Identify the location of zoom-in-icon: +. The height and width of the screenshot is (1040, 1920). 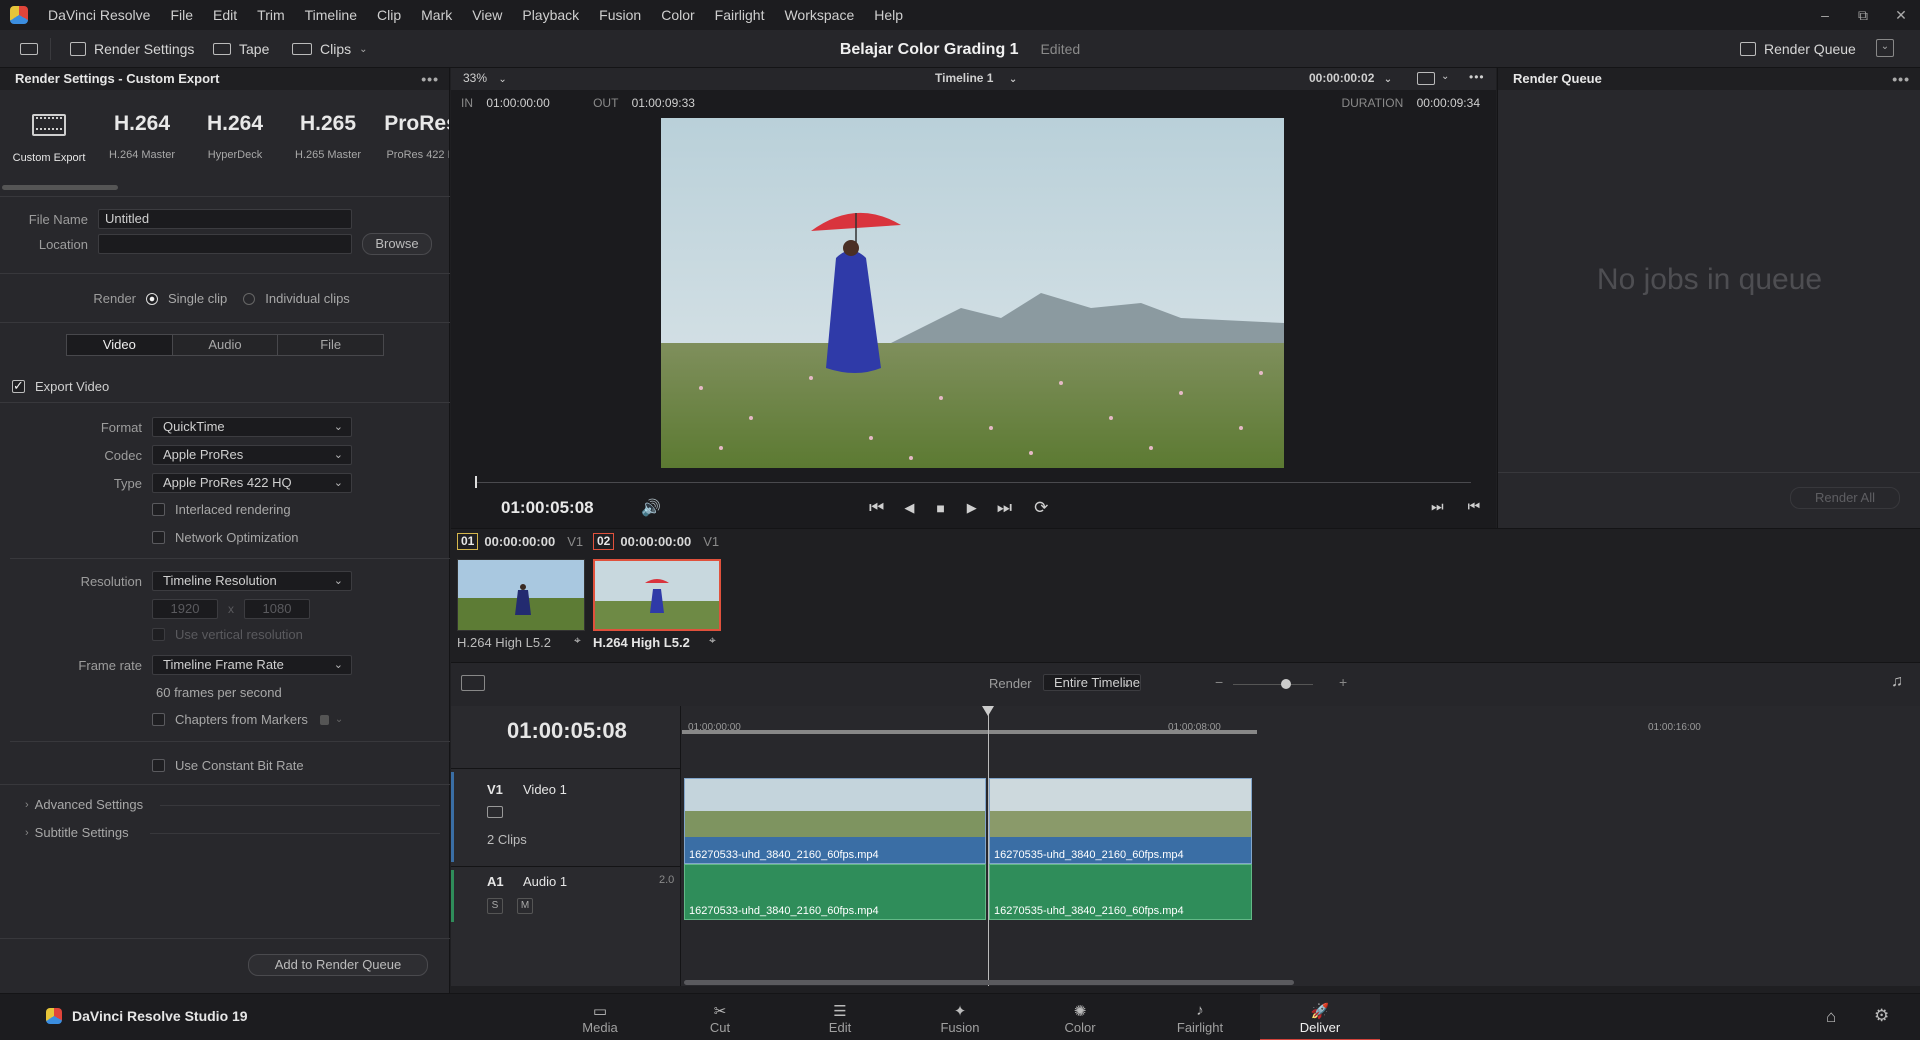
(1343, 682).